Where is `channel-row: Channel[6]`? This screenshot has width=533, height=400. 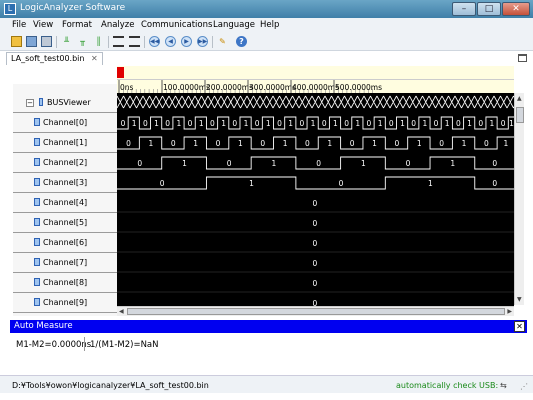 channel-row: Channel[6] is located at coordinates (65, 243).